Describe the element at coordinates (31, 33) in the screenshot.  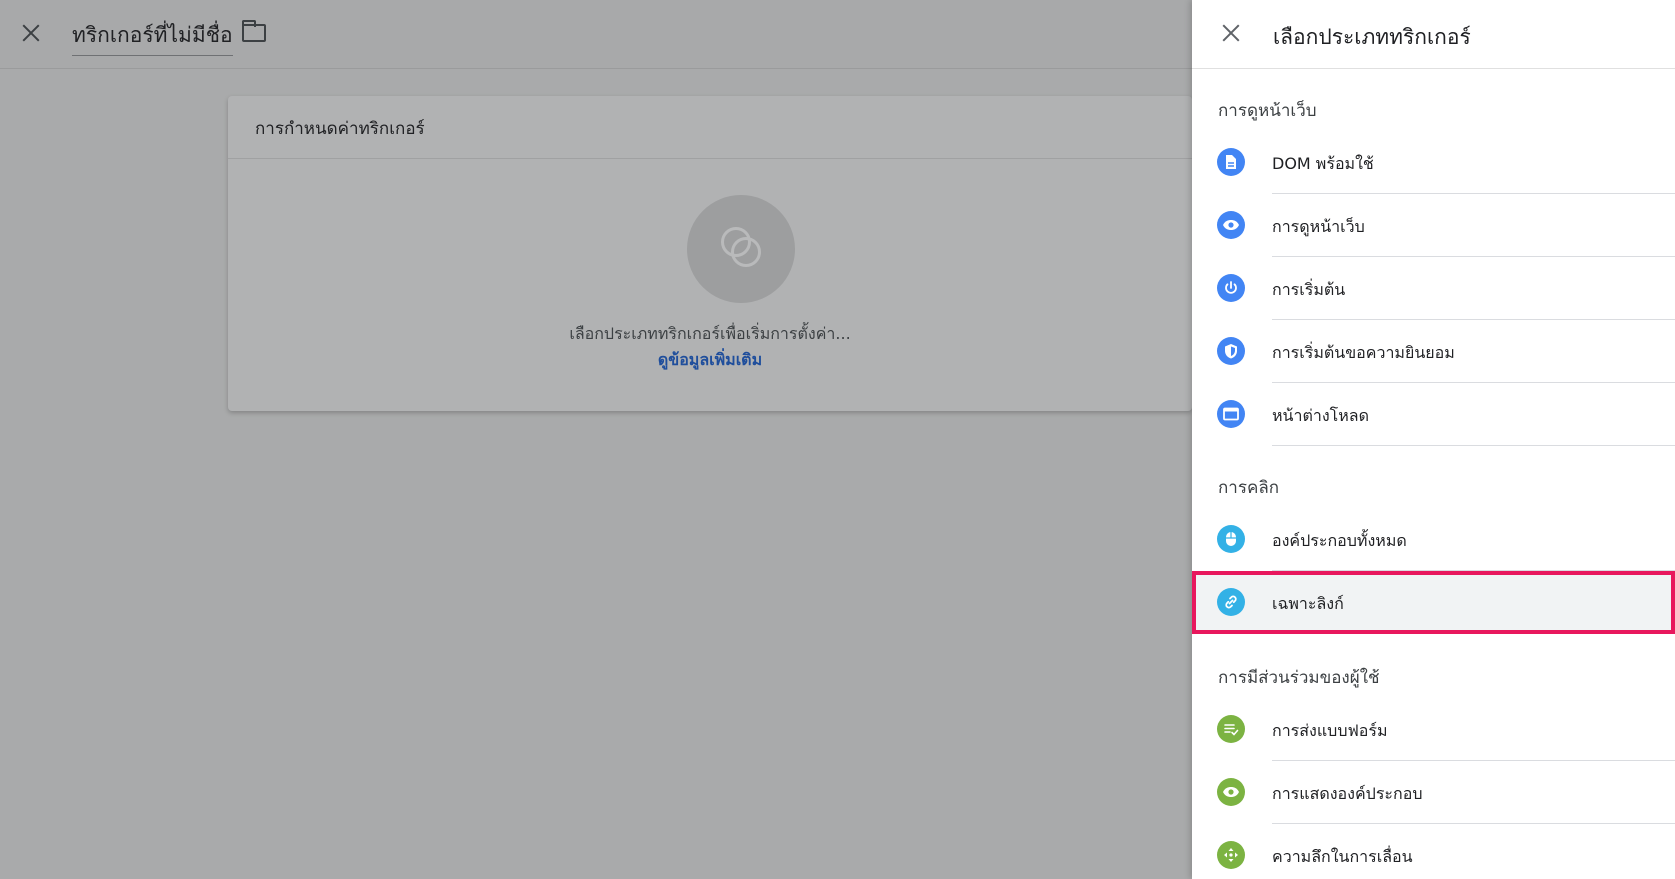
I see `close-editor-icon` at that location.